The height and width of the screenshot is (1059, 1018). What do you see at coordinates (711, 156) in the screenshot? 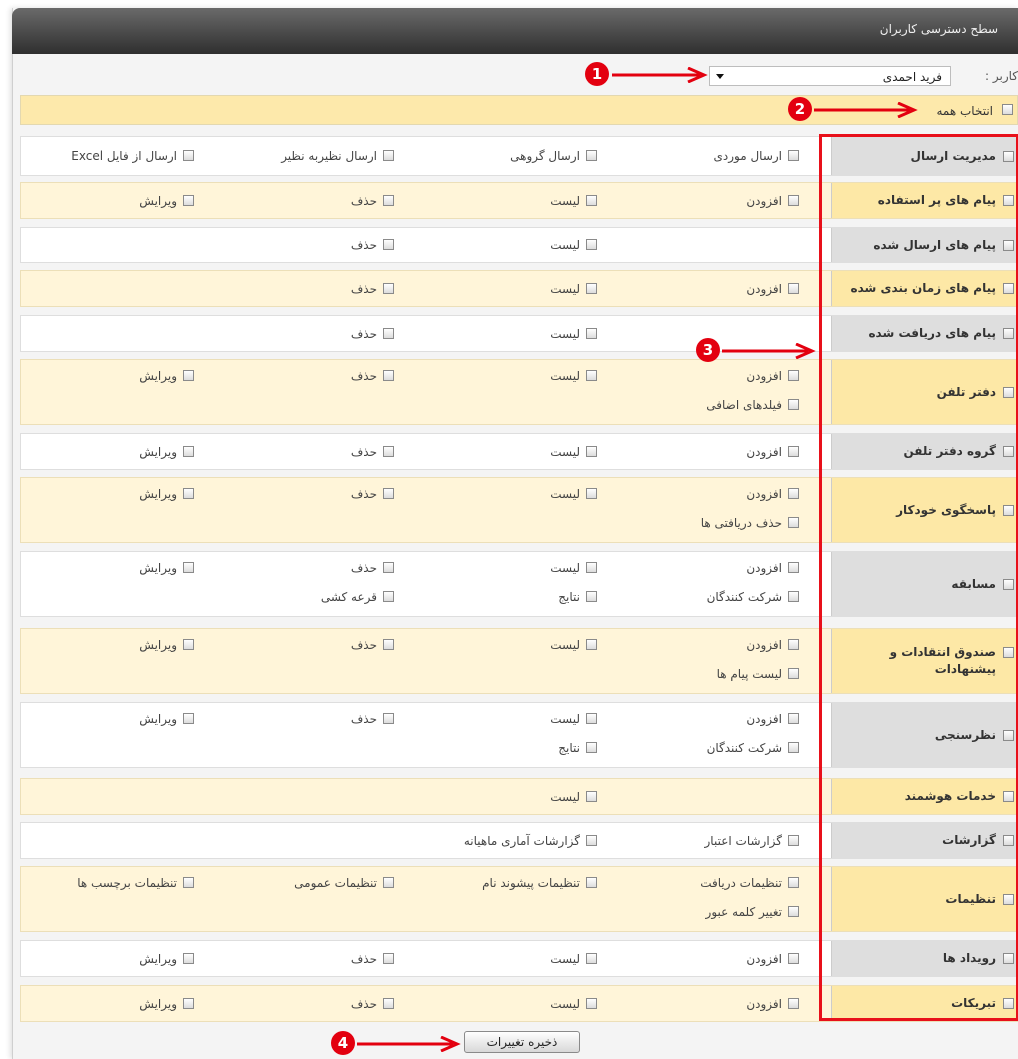
I see `permission-option: ارسال موردی` at bounding box center [711, 156].